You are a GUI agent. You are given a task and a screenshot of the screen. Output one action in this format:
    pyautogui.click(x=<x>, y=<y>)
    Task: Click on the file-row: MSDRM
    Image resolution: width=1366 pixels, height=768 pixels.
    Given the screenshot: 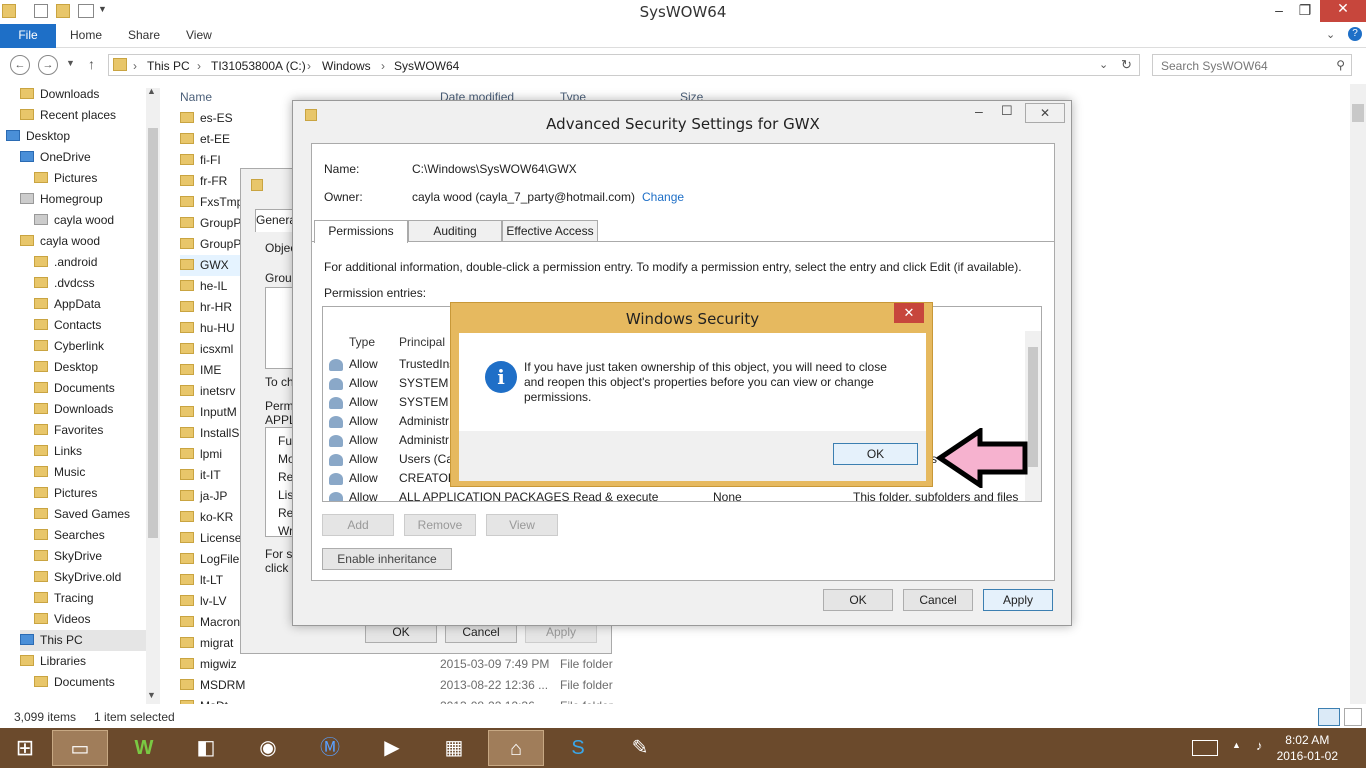 What is the action you would take?
    pyautogui.click(x=240, y=685)
    